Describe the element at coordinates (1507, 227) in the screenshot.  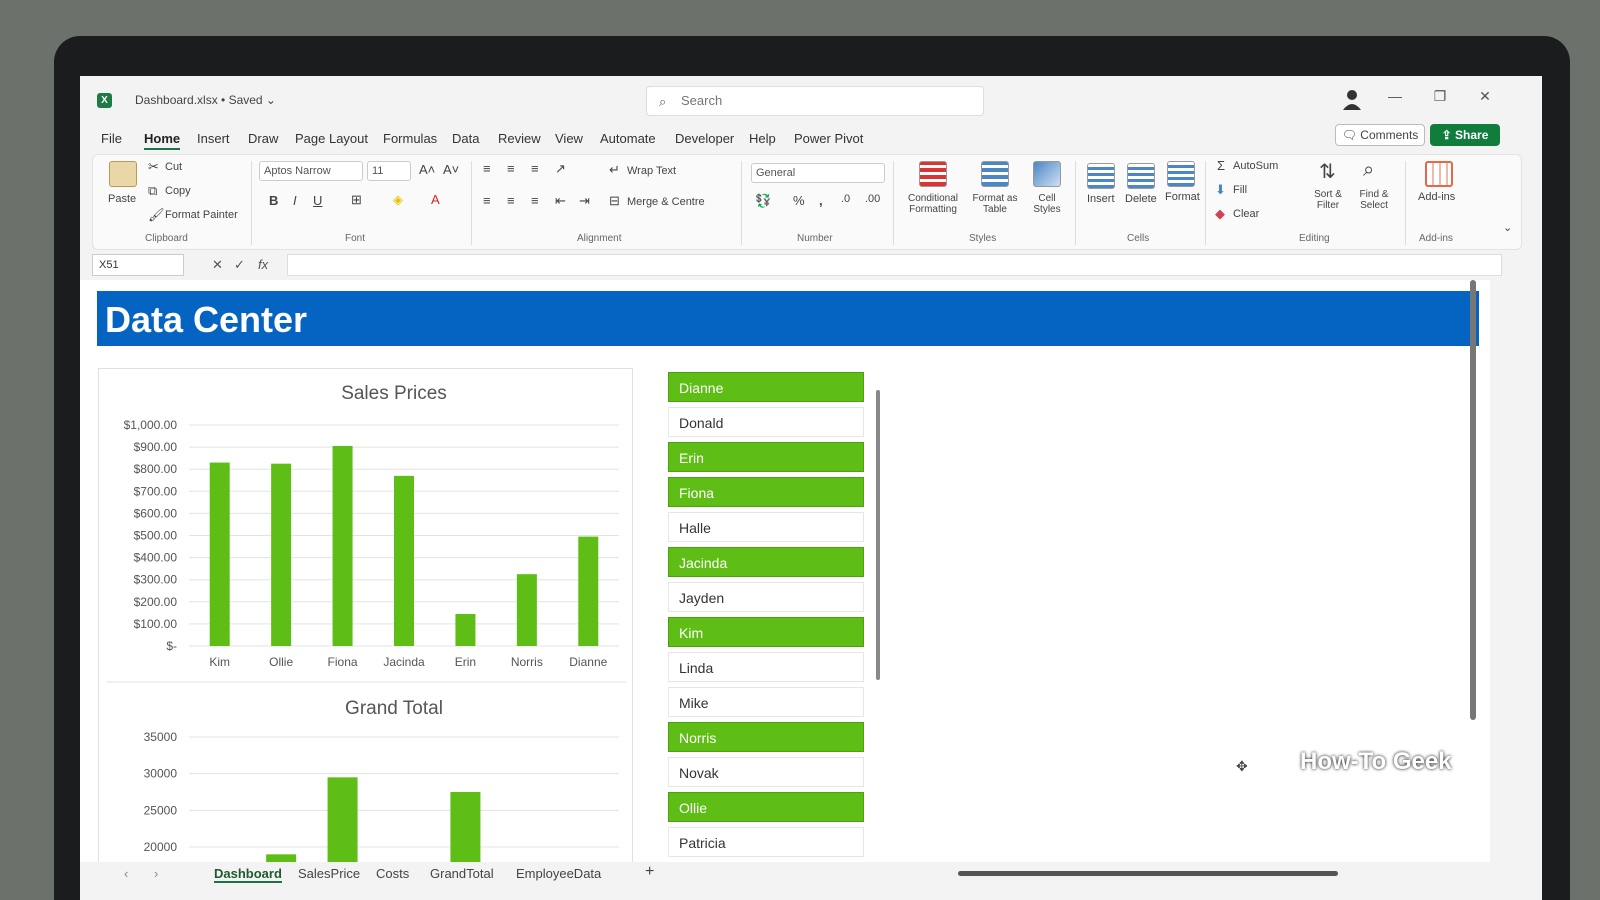
I see `collapse-ribbon-icon: ⌄` at that location.